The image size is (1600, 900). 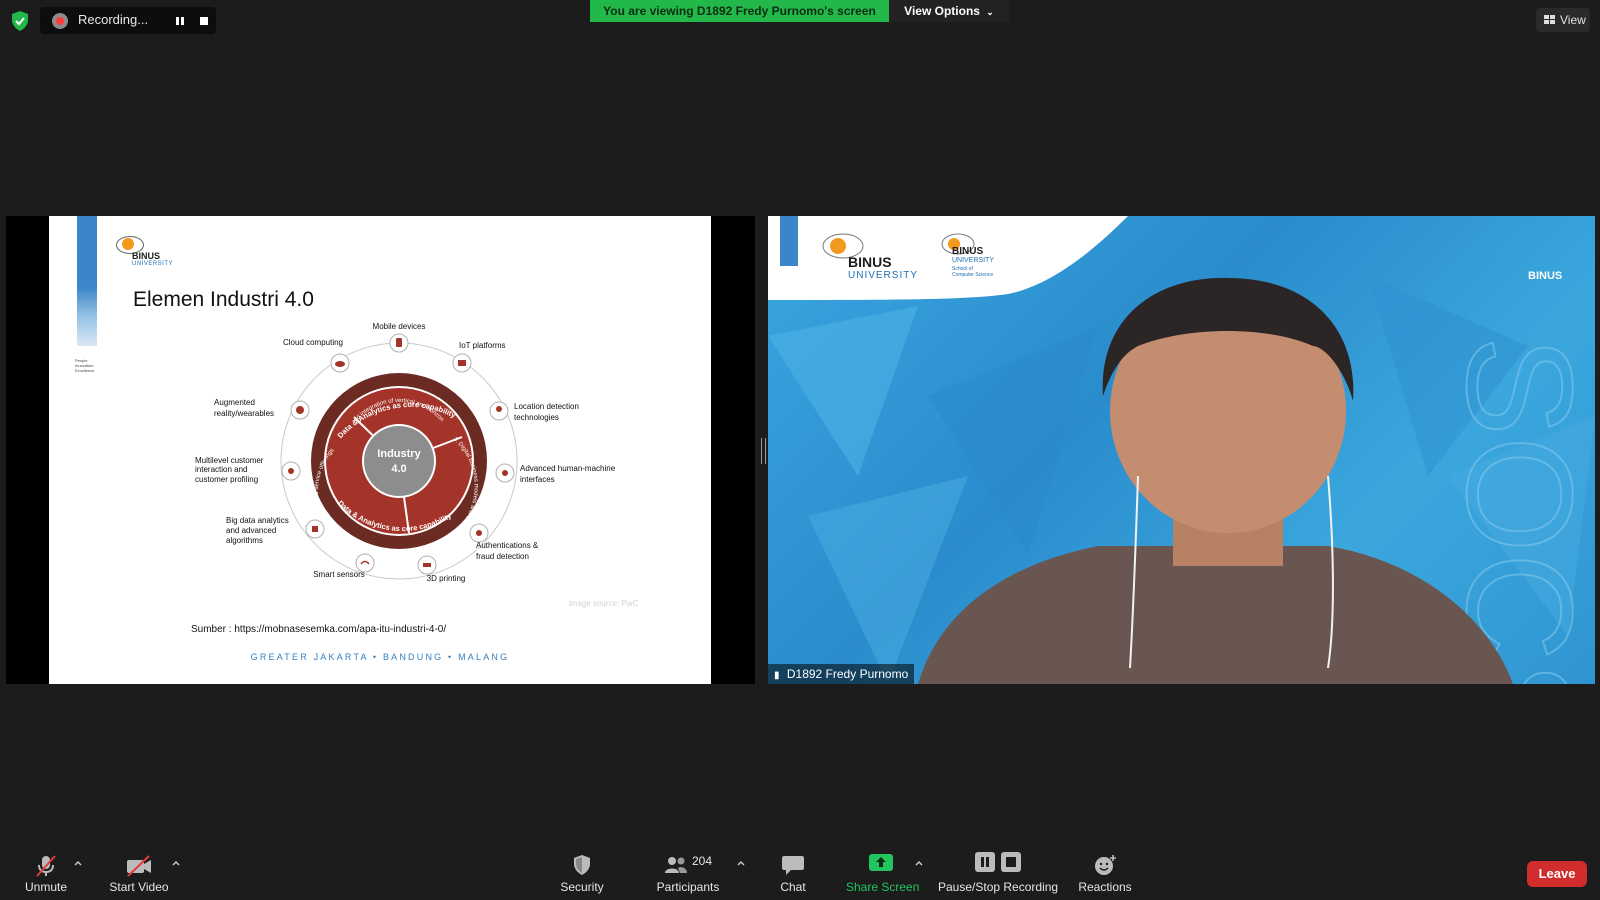 What do you see at coordinates (582, 887) in the screenshot?
I see `security-label: Security` at bounding box center [582, 887].